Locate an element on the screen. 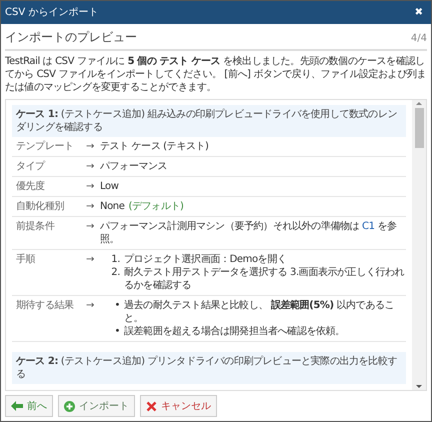  field-label: タイプ is located at coordinates (30, 166).